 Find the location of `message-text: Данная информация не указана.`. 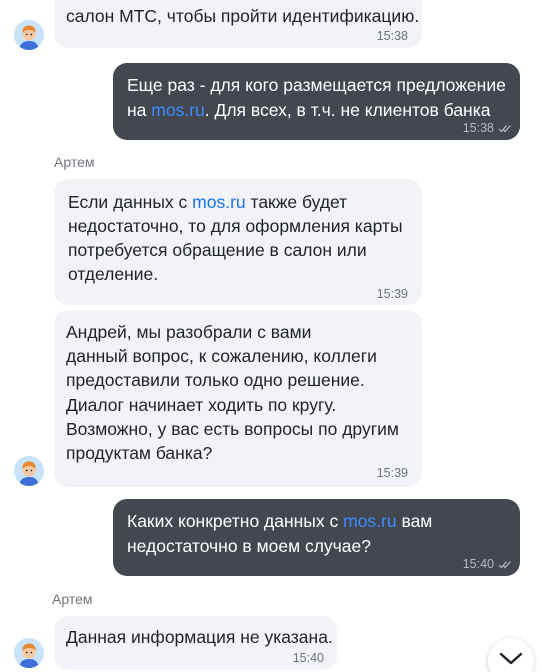

message-text: Данная информация не указана. is located at coordinates (199, 637).